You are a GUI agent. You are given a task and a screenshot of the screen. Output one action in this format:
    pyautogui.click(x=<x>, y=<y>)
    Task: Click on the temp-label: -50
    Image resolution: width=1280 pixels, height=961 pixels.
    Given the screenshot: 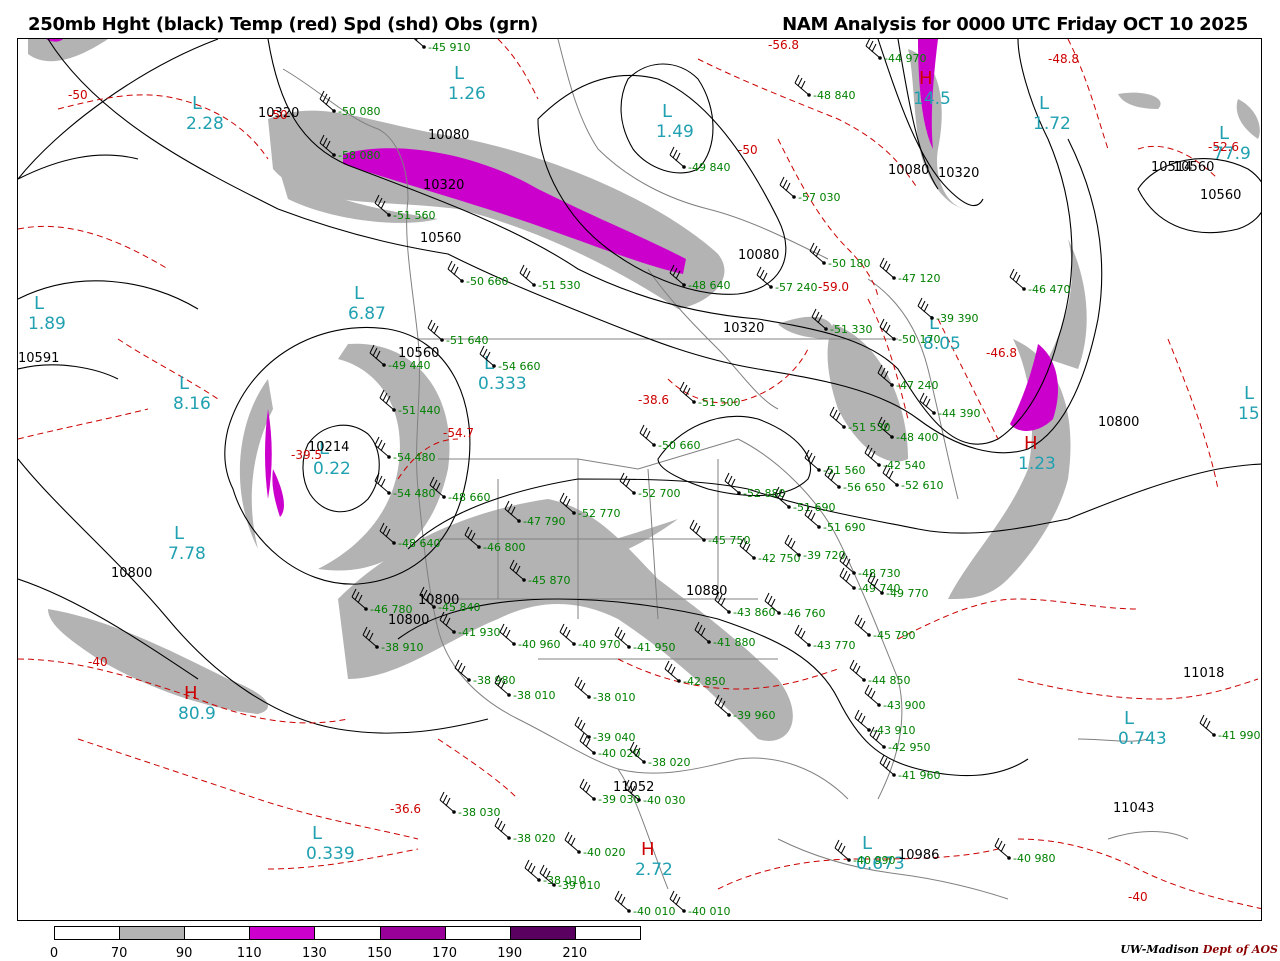 What is the action you would take?
    pyautogui.click(x=78, y=95)
    